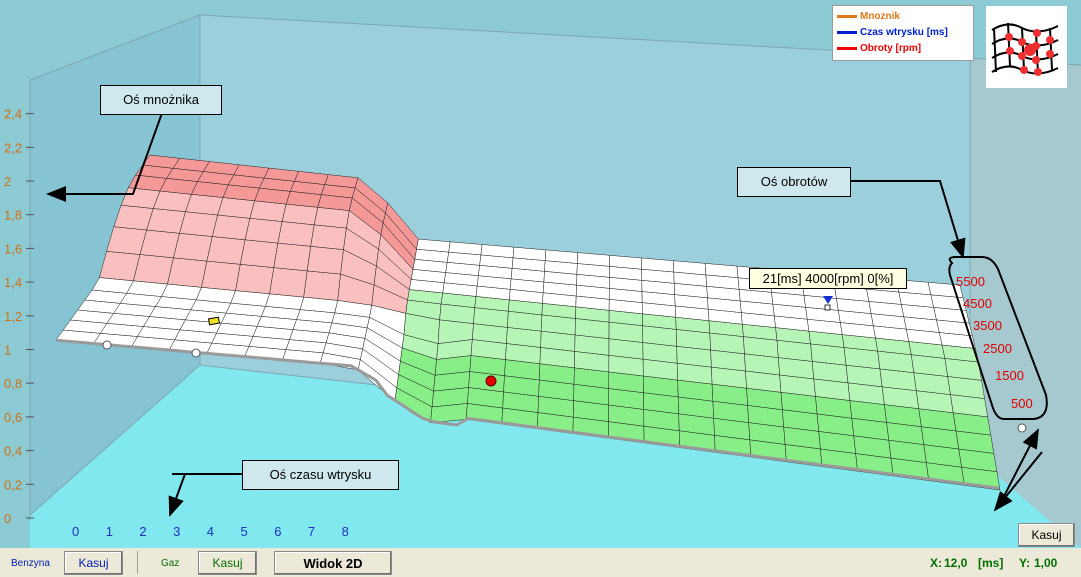 The image size is (1081, 577). What do you see at coordinates (161, 100) in the screenshot?
I see `callout-multiplier-axis: Oś mnożnika` at bounding box center [161, 100].